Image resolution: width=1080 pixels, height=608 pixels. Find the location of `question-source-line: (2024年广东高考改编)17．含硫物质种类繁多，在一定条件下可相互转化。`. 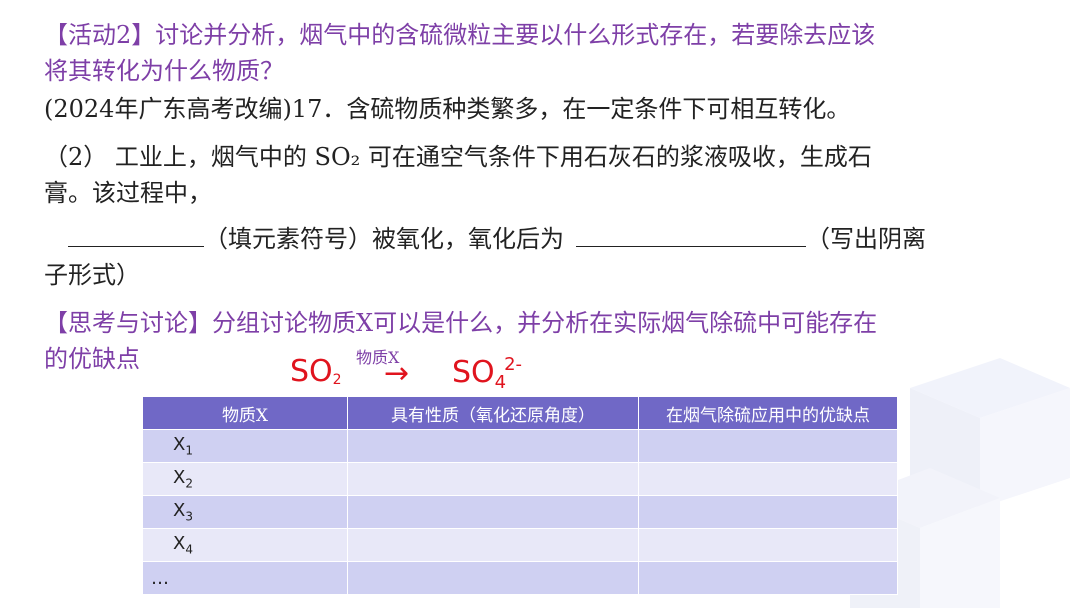

question-source-line: (2024年广东高考改编)17．含硫物质种类繁多，在一定条件下可相互转化。 is located at coordinates (447, 109).